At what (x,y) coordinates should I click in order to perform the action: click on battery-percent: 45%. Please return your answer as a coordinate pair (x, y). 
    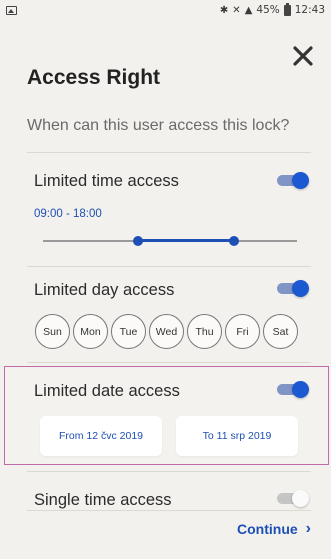
    Looking at the image, I should click on (268, 10).